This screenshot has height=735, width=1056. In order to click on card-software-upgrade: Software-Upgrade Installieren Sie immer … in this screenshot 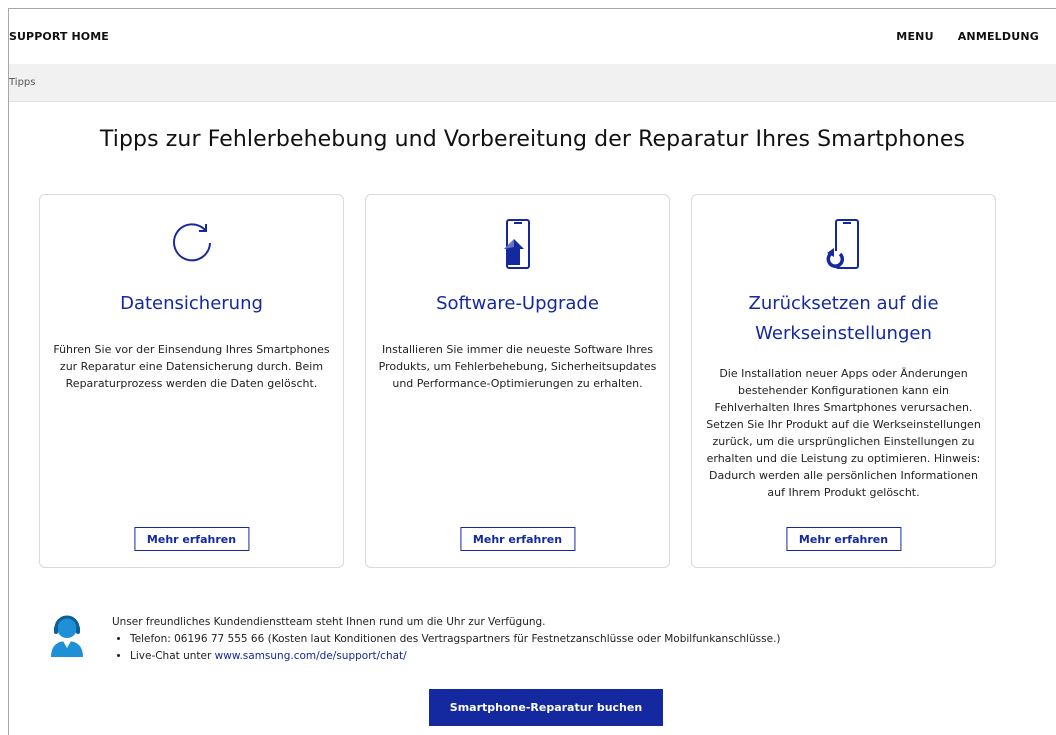, I will do `click(517, 381)`.